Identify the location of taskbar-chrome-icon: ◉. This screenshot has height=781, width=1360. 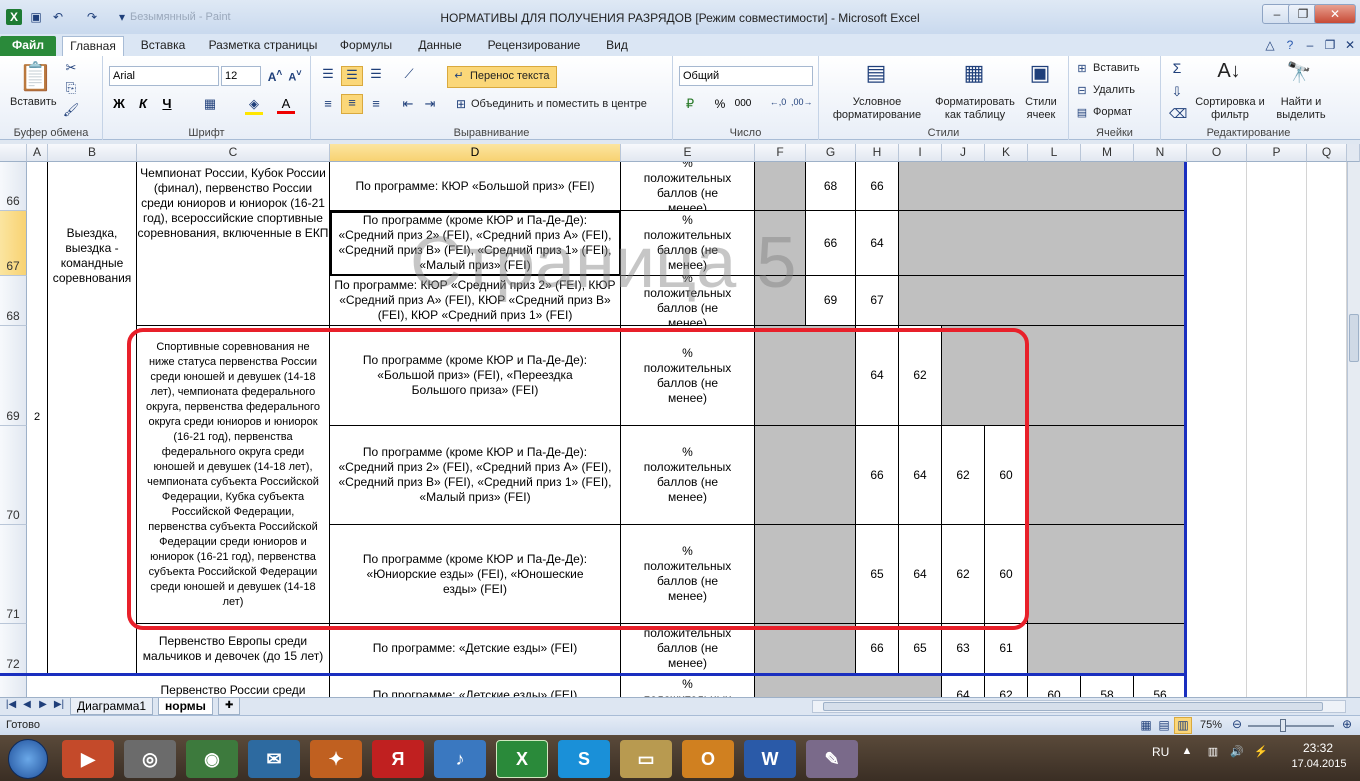
(212, 759).